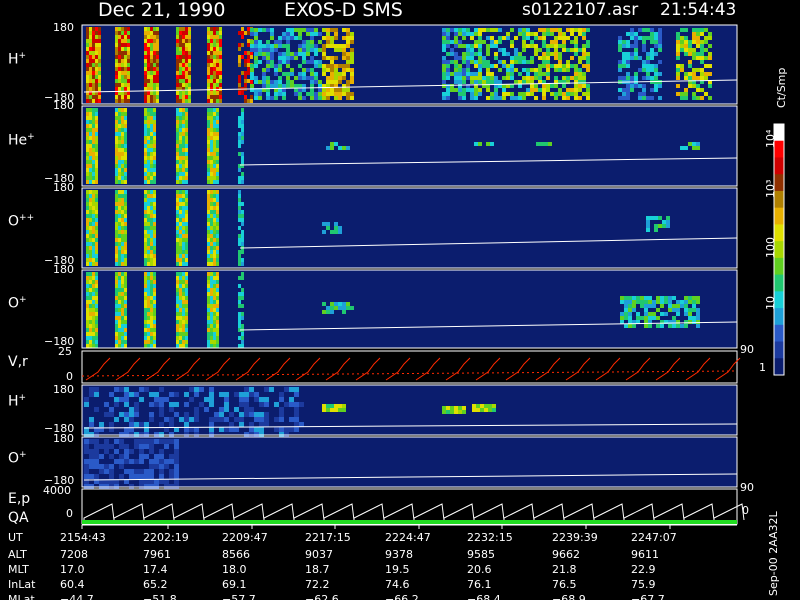  I want to click on orbit-cell: −44.7, so click(77, 596).